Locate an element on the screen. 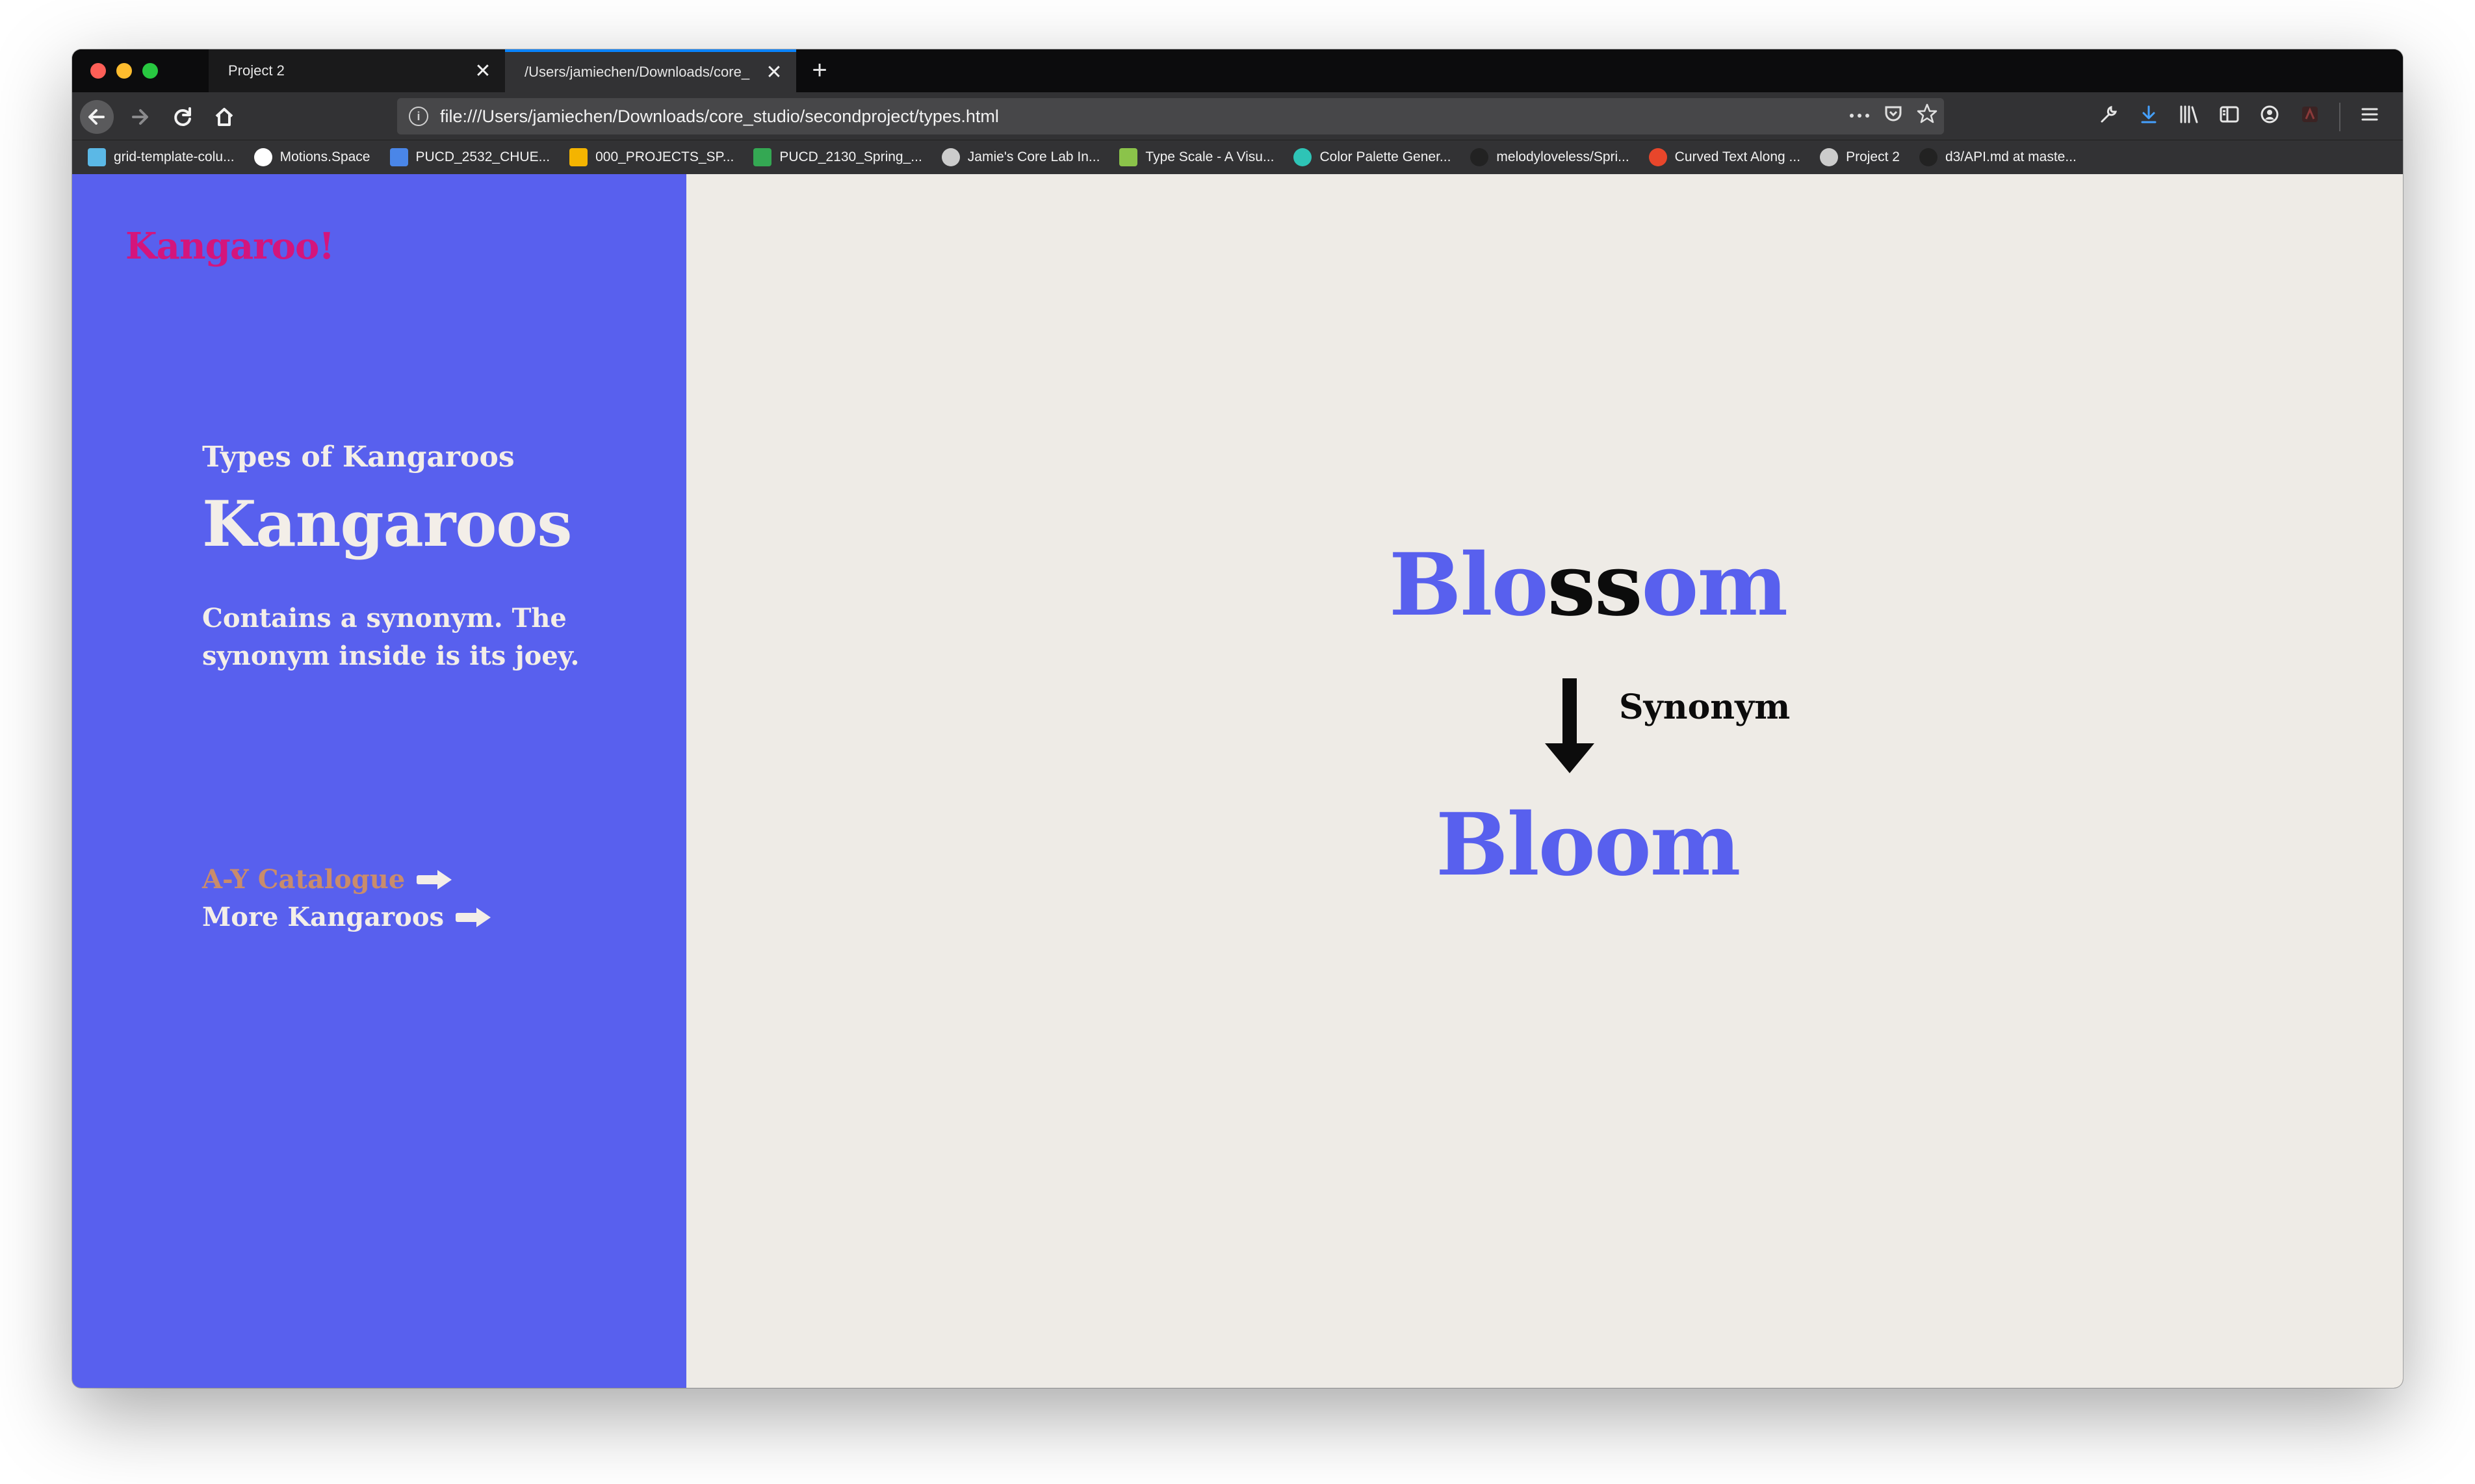 This screenshot has width=2475, height=1484. tab-types-html: /Users/jamiechen/Downloads/core_ ✕ is located at coordinates (650, 71).